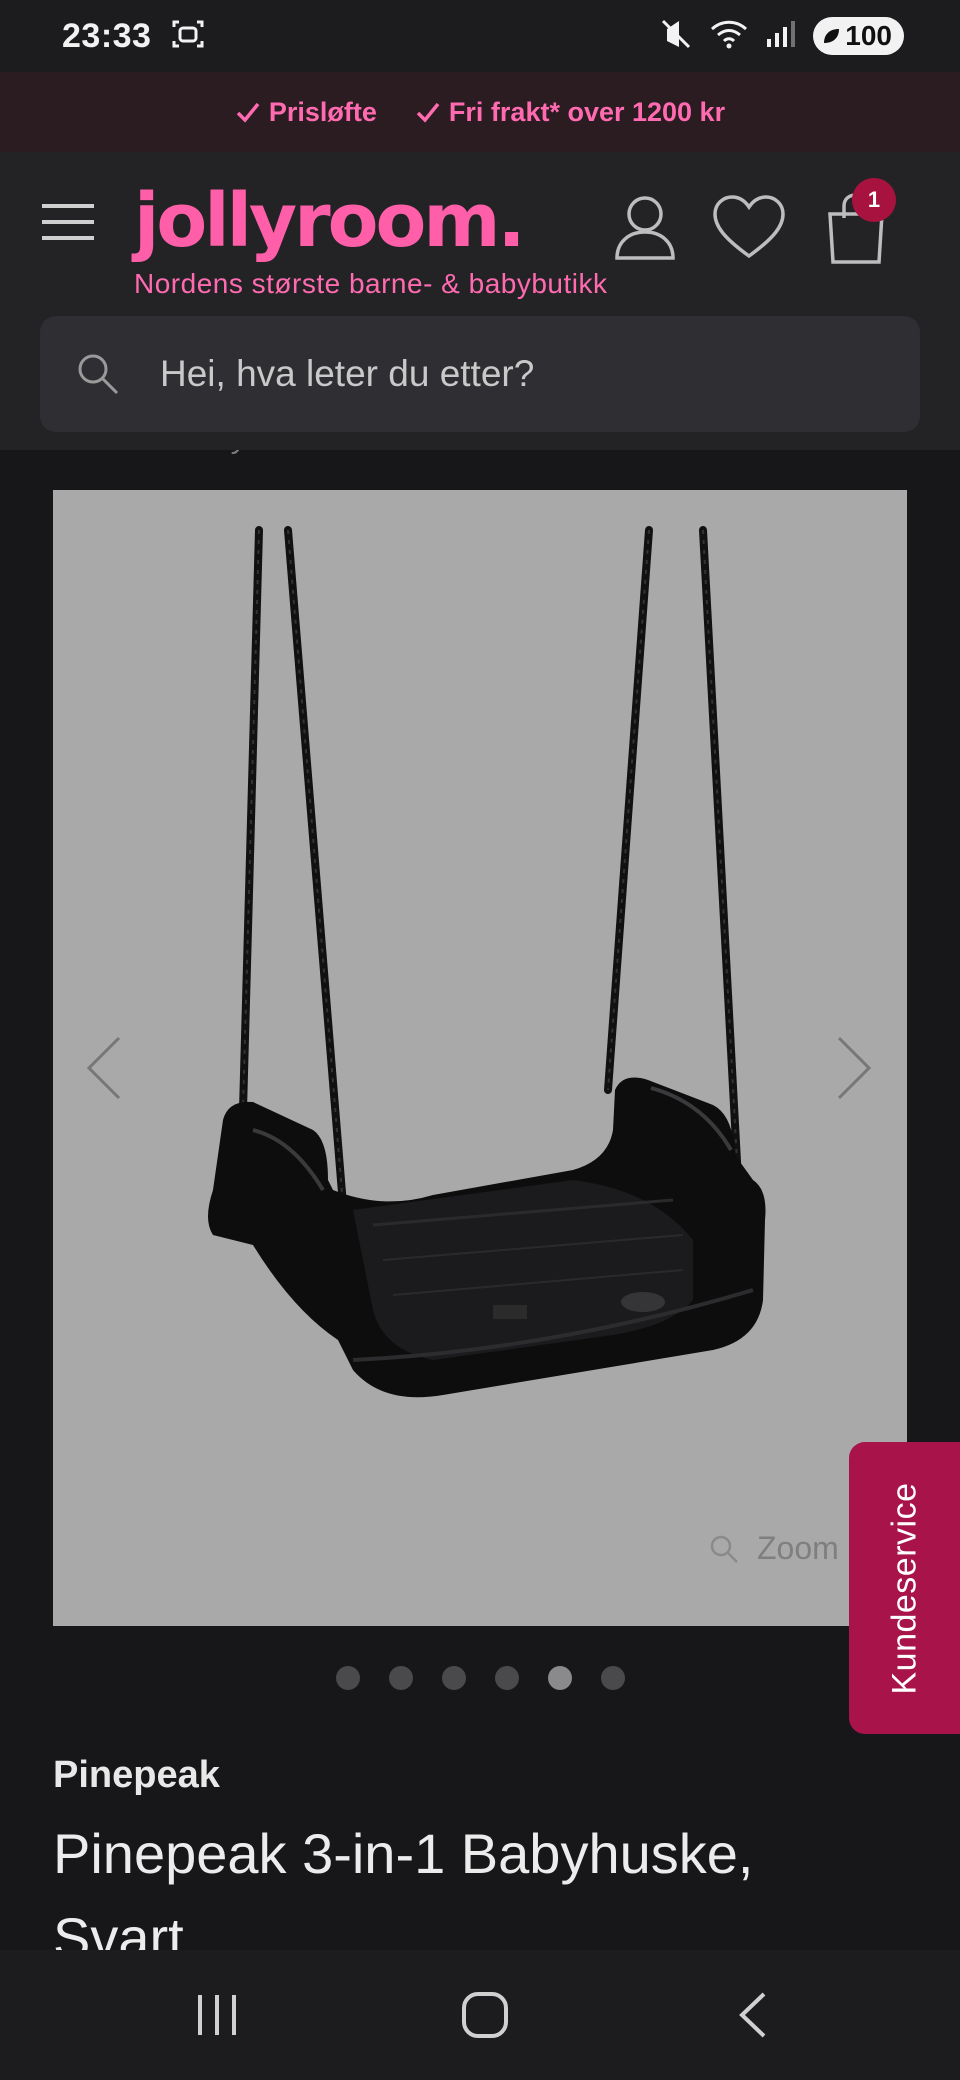  Describe the element at coordinates (724, 1549) in the screenshot. I see `zoom-icon` at that location.